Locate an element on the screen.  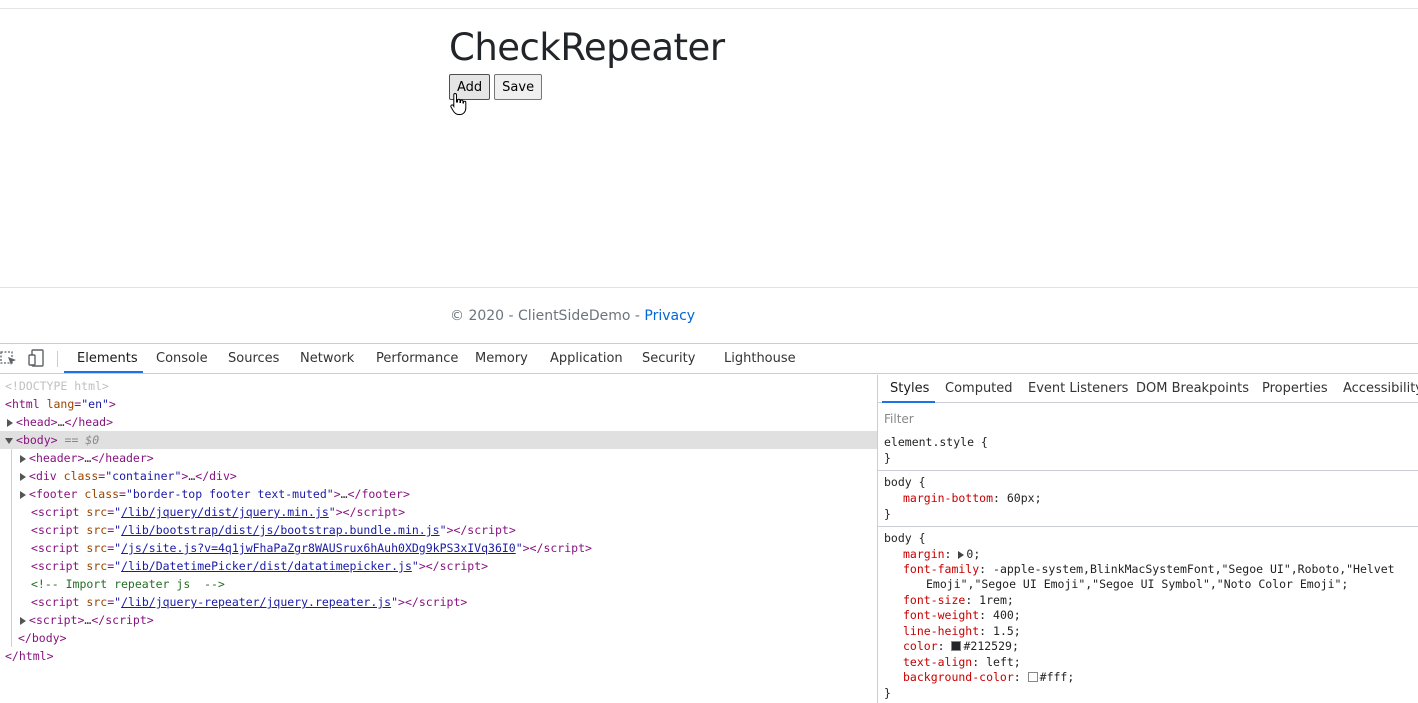
dom-line-doctype: <!DOCTYPE html> is located at coordinates (438, 386).